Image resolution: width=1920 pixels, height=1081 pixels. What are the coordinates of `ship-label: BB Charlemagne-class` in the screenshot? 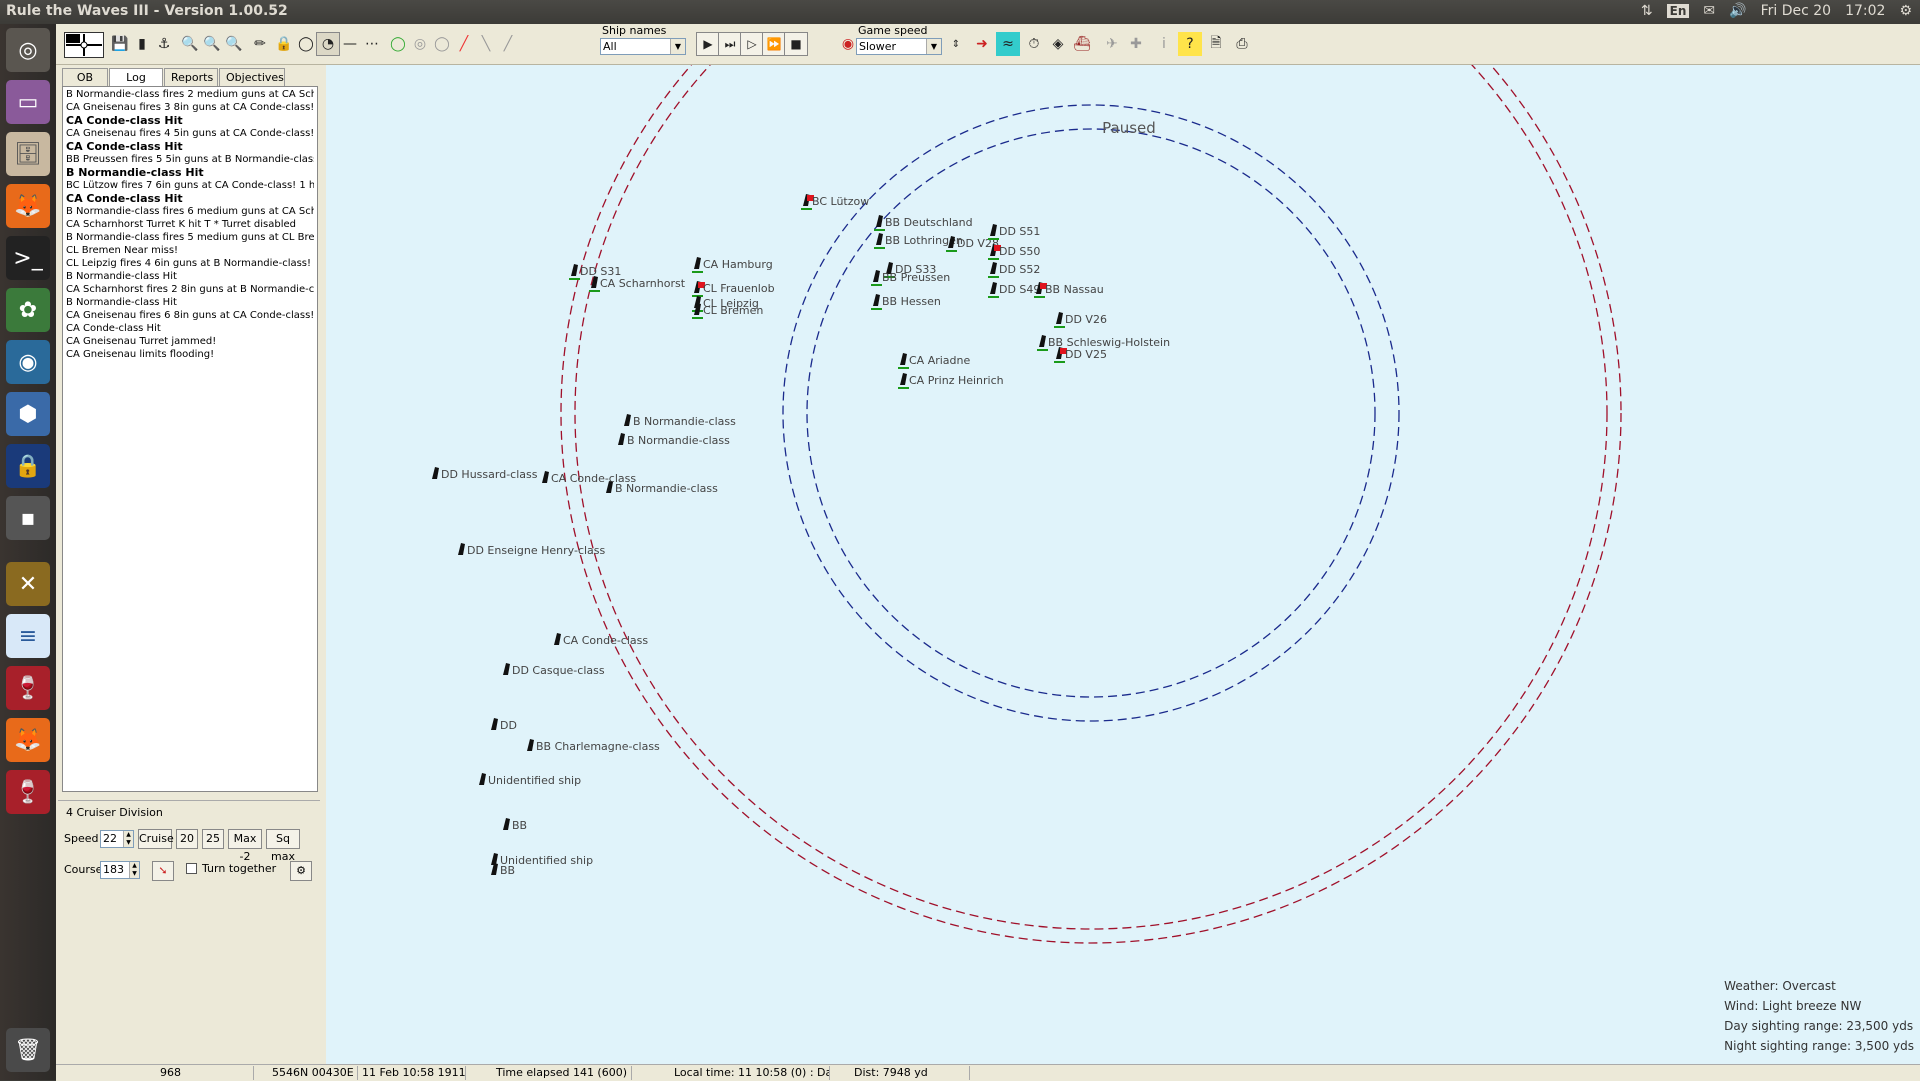 It's located at (598, 746).